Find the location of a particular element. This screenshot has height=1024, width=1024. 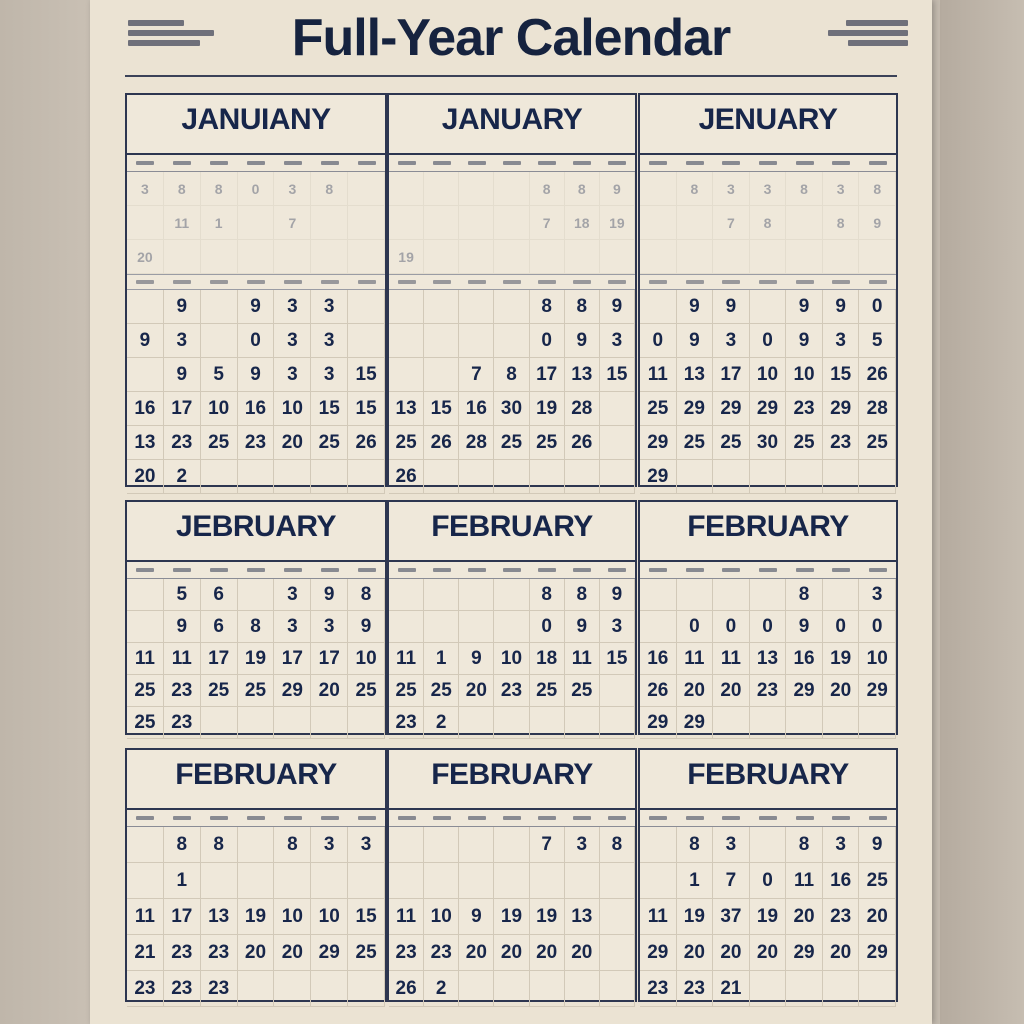

day-cell: 7 is located at coordinates (293, 223).